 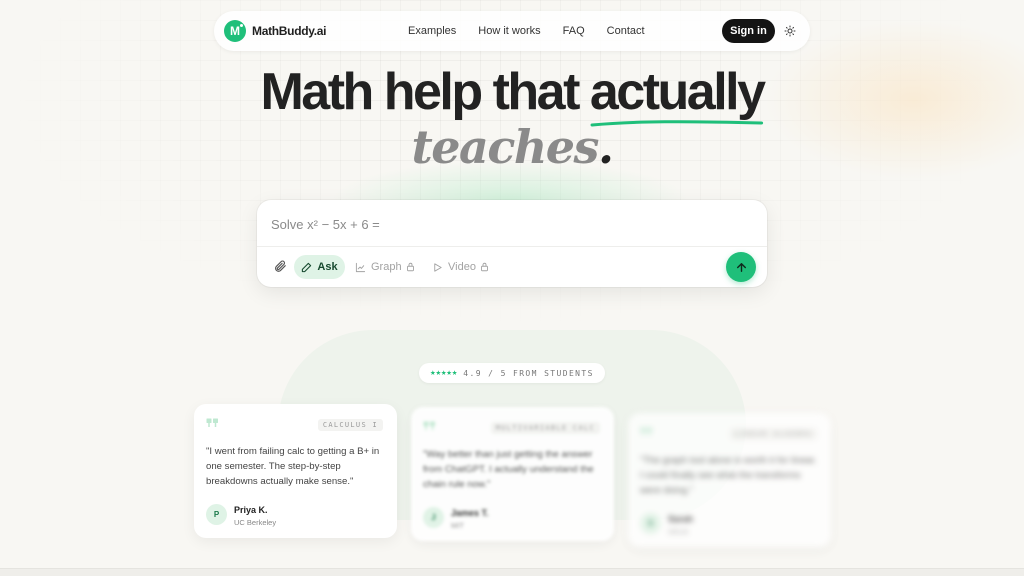 What do you see at coordinates (528, 373) in the screenshot?
I see `rating-text: 4.9 / 5 FROM STUDENTS` at bounding box center [528, 373].